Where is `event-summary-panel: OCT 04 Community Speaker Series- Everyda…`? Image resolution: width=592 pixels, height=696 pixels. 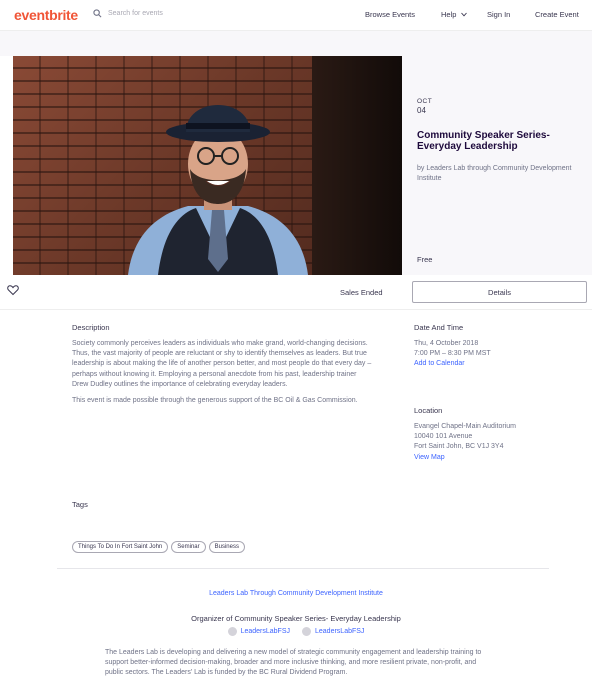 event-summary-panel: OCT 04 Community Speaker Series- Everyda… is located at coordinates (497, 165).